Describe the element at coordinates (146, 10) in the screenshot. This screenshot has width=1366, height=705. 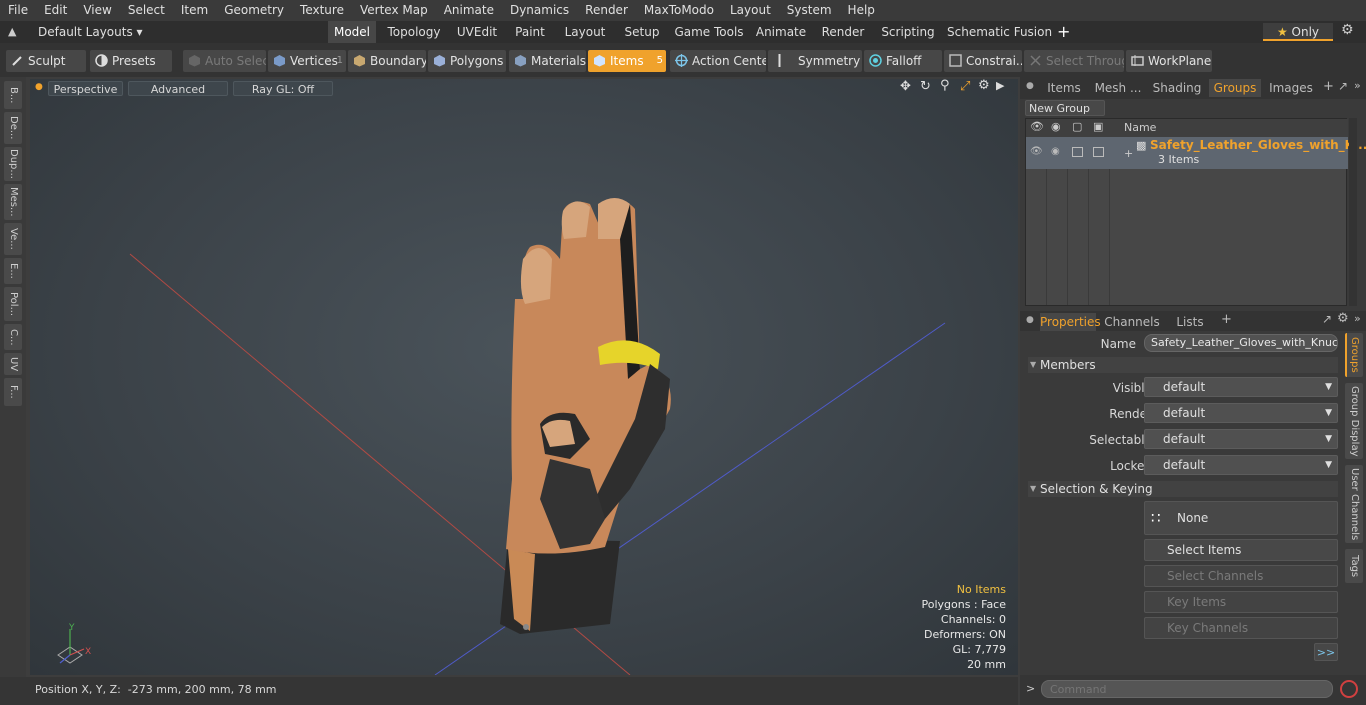
I see `menu-select: Select` at that location.